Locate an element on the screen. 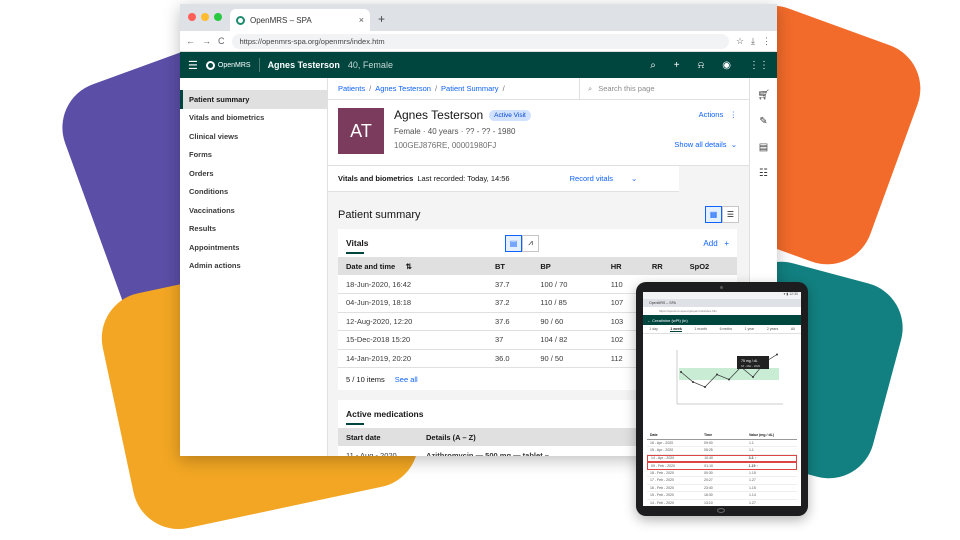  user-avatar-icon: ◉ is located at coordinates (726, 65).